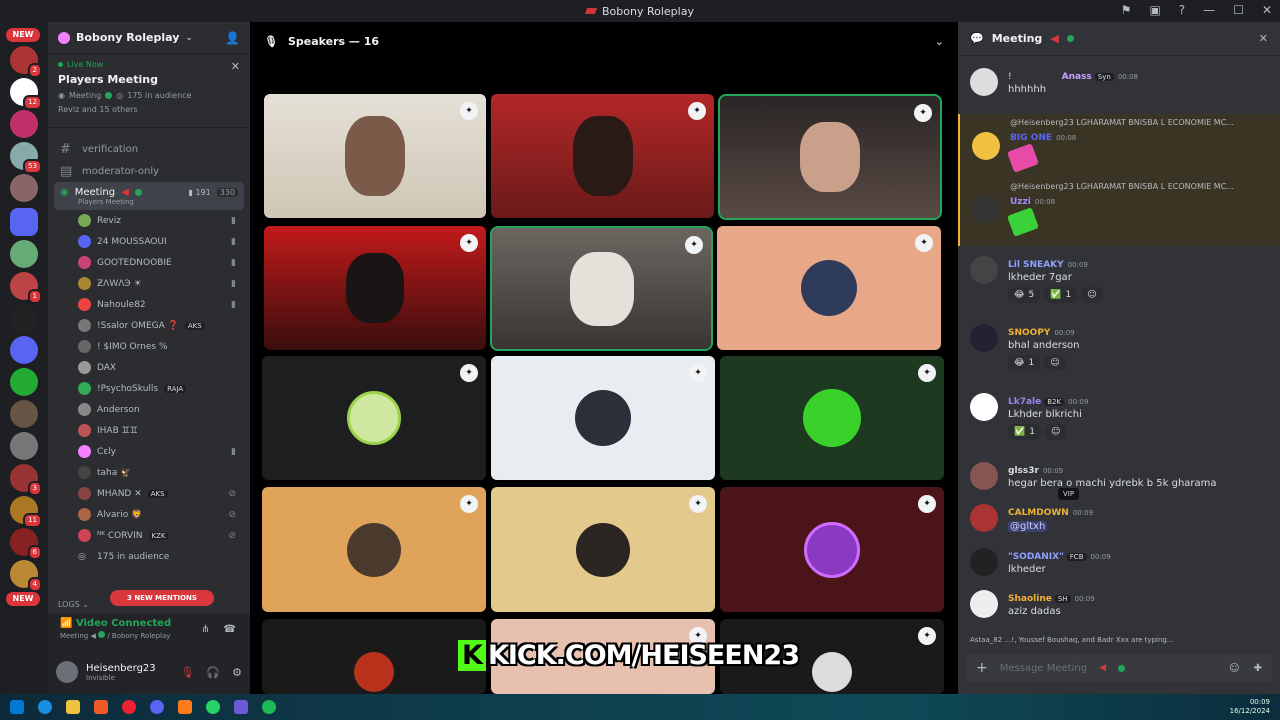 The image size is (1280, 720). What do you see at coordinates (149, 241) in the screenshot?
I see `voice-user: 24 MOUSSAOUI ▮` at bounding box center [149, 241].